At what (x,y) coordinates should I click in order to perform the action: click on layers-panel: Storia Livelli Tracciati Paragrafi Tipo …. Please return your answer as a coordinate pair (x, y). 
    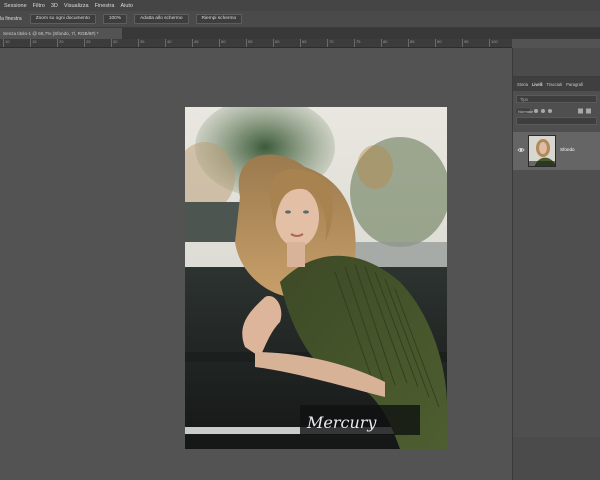
    Looking at the image, I should click on (556, 256).